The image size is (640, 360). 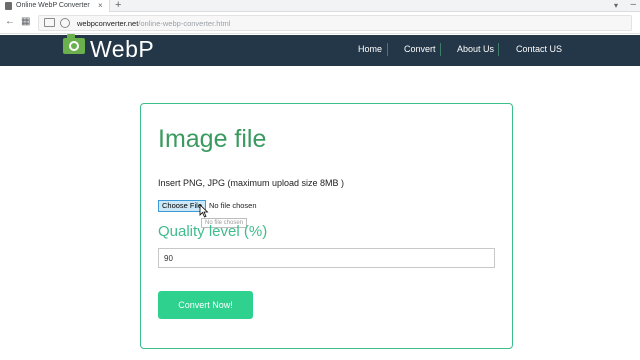 I want to click on apps-icon: ▦, so click(x=25, y=22).